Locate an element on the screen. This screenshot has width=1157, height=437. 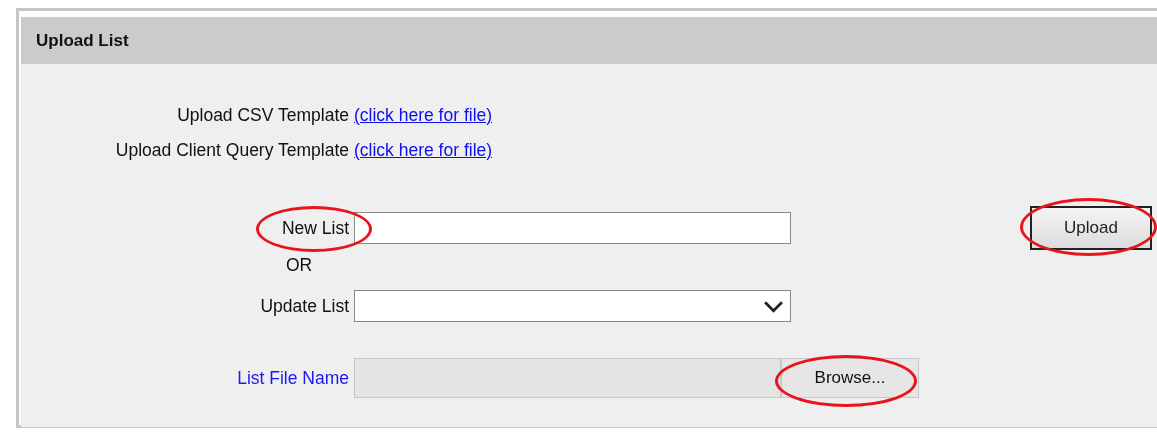
field-label: New List is located at coordinates (315, 227).